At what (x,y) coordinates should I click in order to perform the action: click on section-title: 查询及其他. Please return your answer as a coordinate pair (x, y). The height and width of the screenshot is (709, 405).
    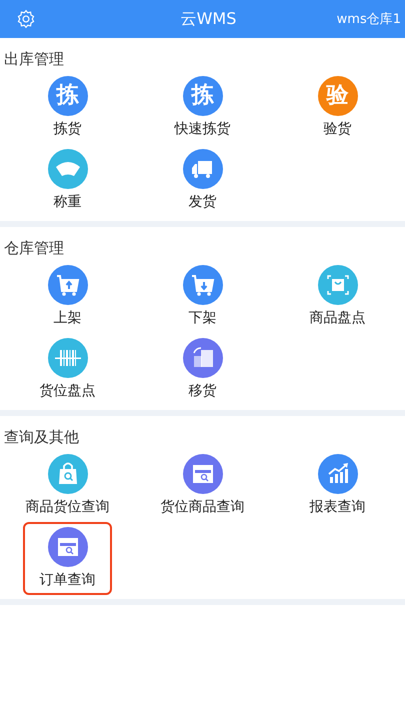
    Looking at the image, I should click on (41, 437).